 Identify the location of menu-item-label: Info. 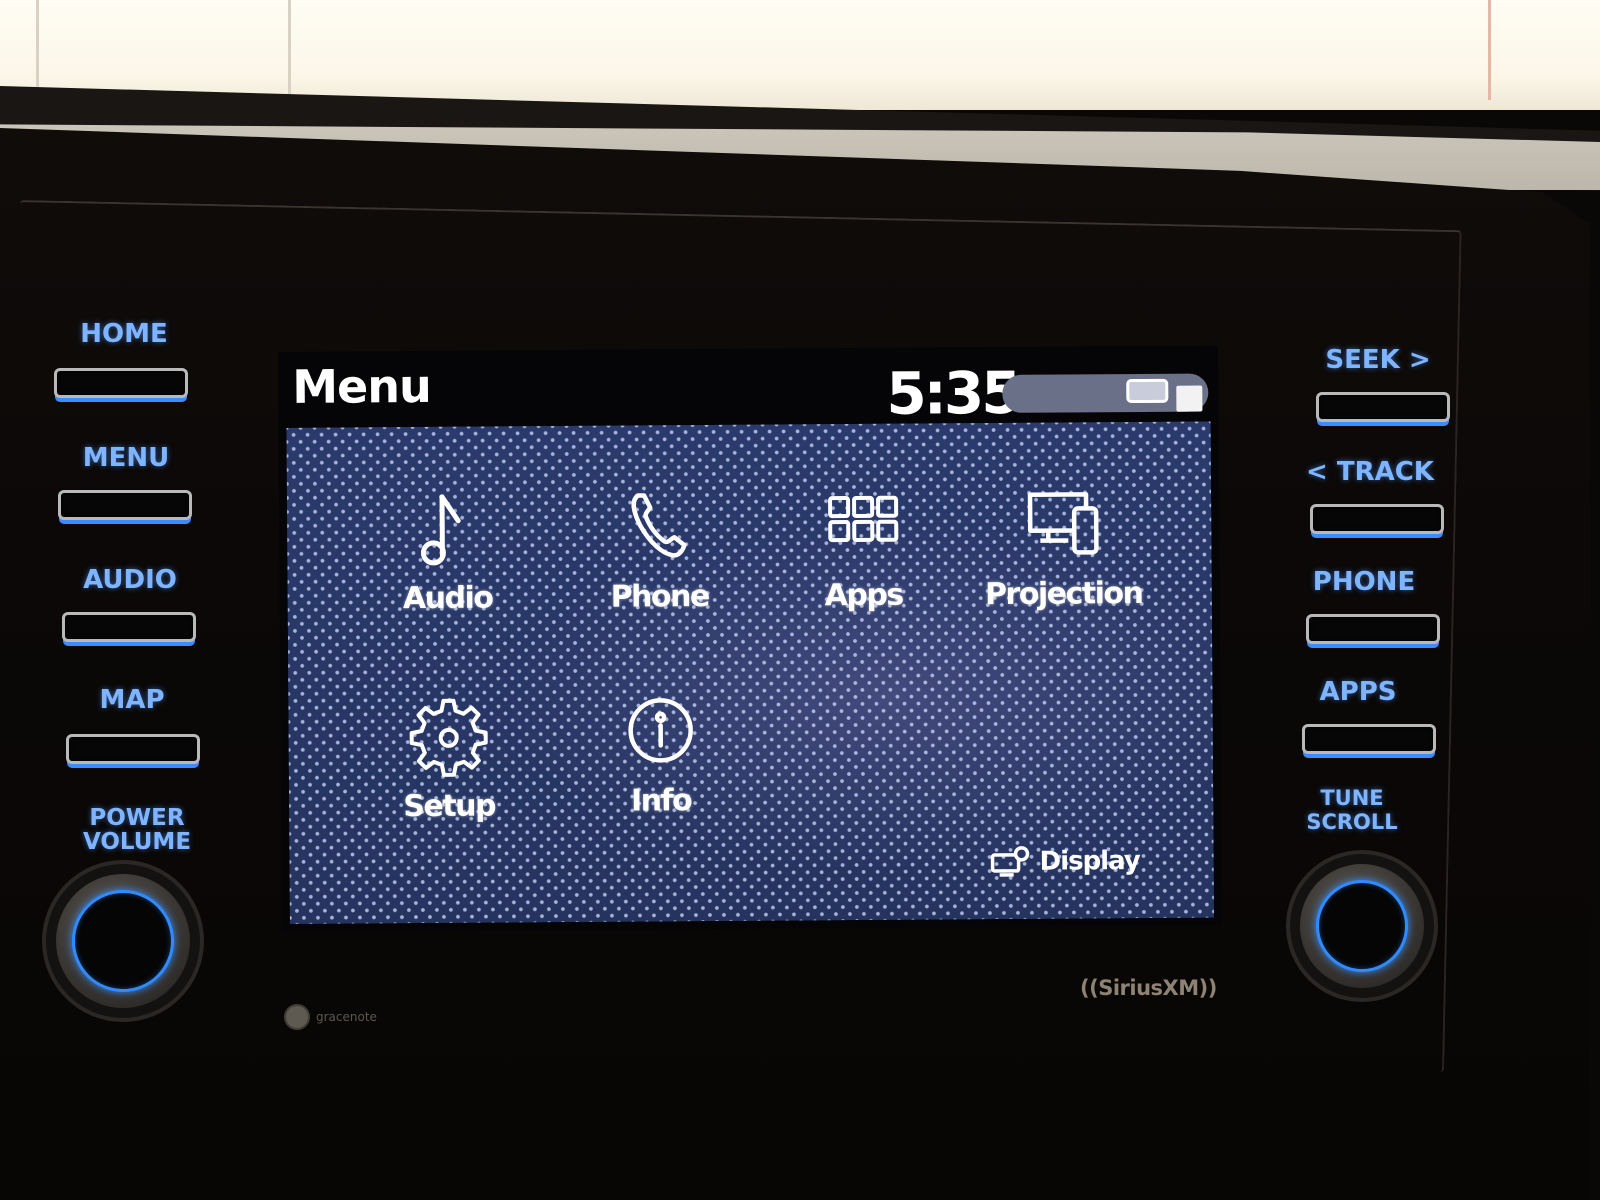
(661, 801).